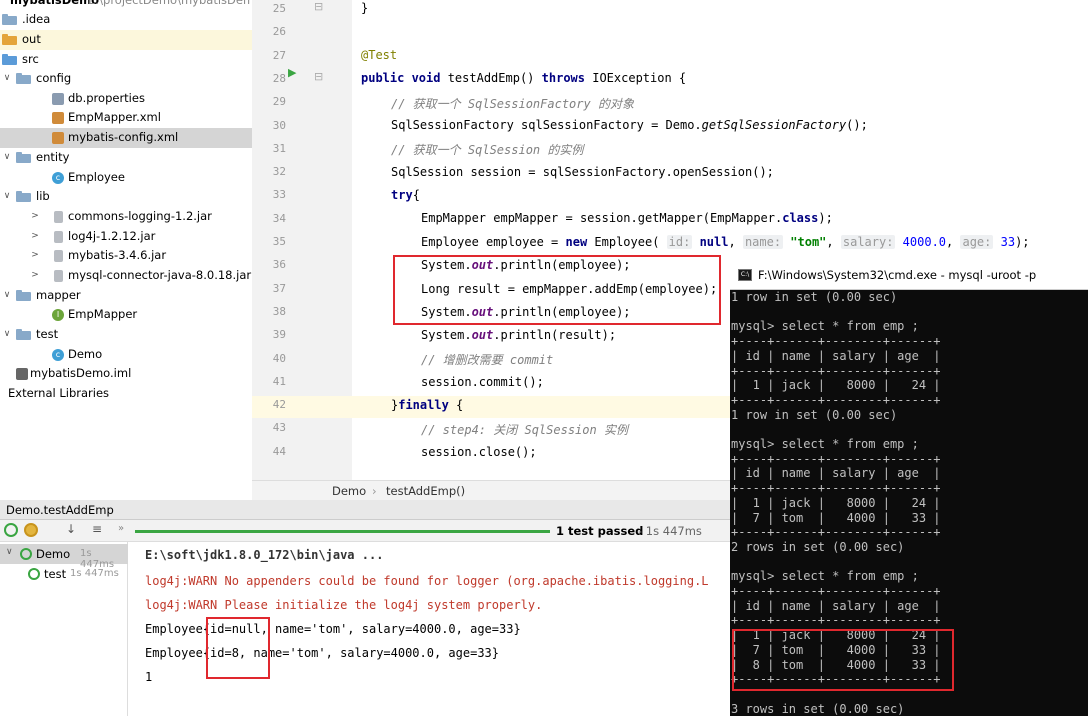 The height and width of the screenshot is (716, 1088). What do you see at coordinates (126, 394) in the screenshot?
I see `tree-item-external-libraries: External Libraries` at bounding box center [126, 394].